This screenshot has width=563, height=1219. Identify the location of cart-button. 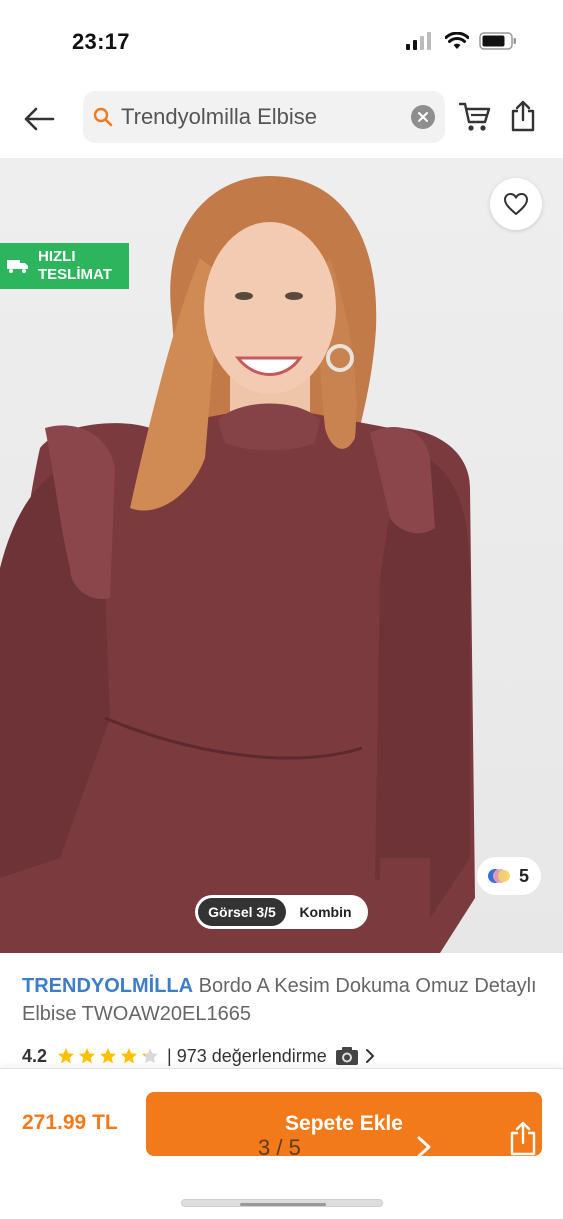
(475, 117).